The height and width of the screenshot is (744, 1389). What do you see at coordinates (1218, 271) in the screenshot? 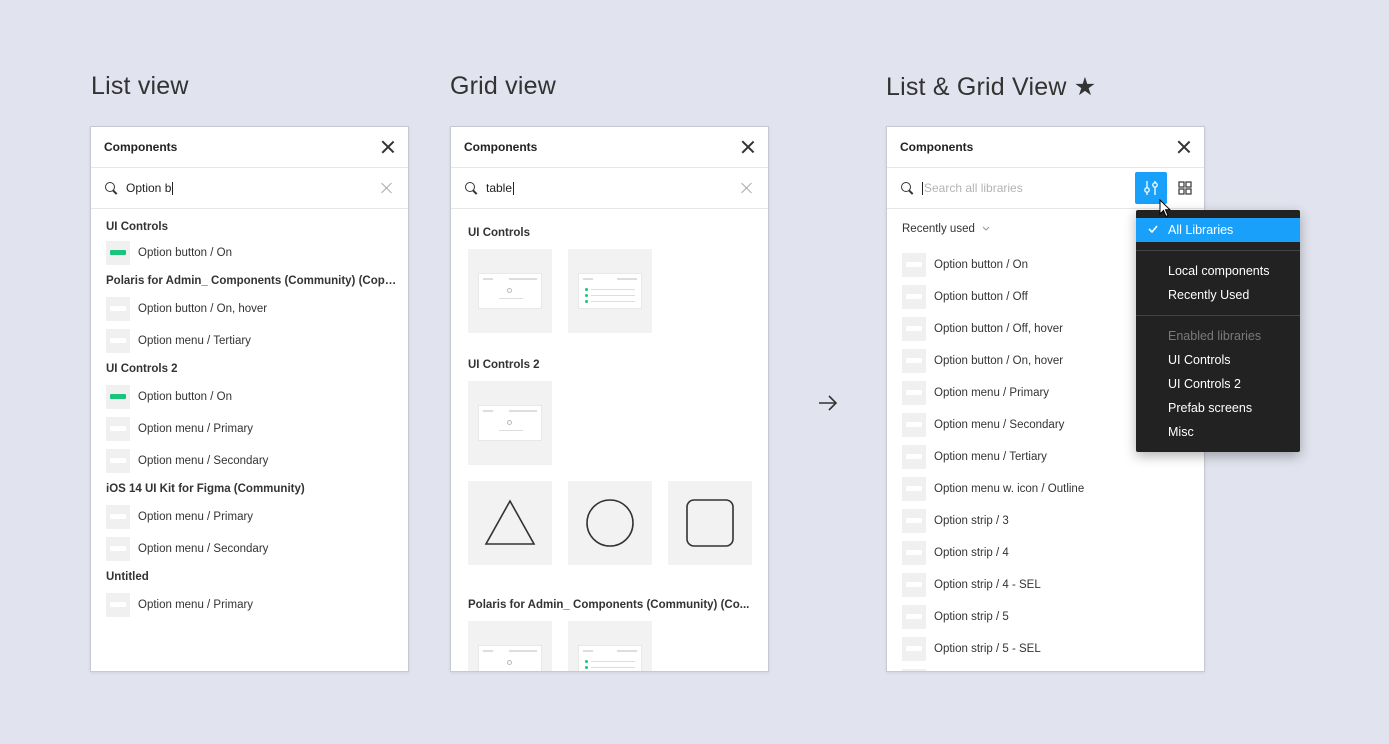
I see `menu-item-local-components: Local components` at bounding box center [1218, 271].